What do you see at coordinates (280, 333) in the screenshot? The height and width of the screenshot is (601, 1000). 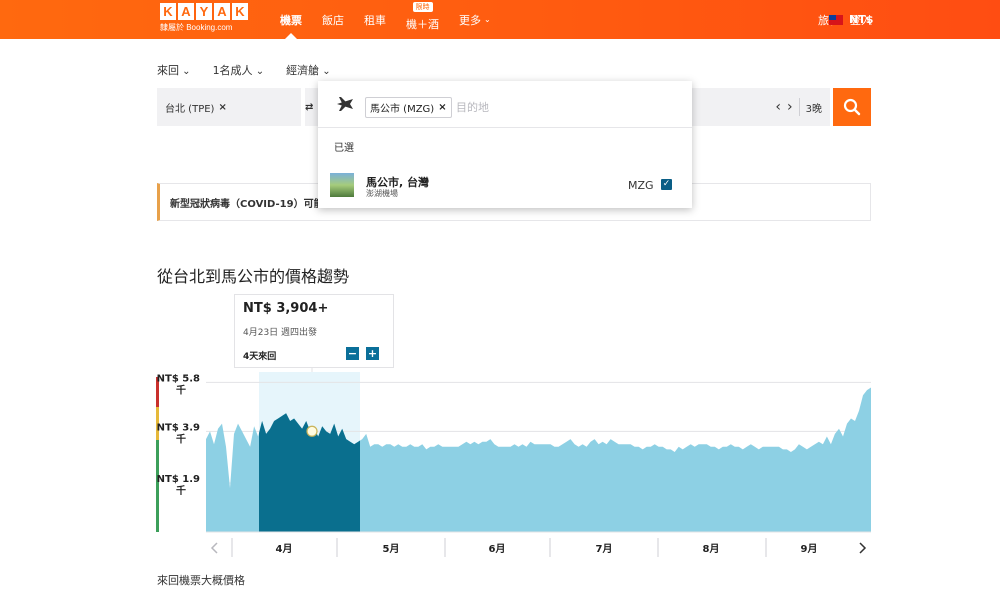 I see `tooltip-date: 4月23日 週四出發` at bounding box center [280, 333].